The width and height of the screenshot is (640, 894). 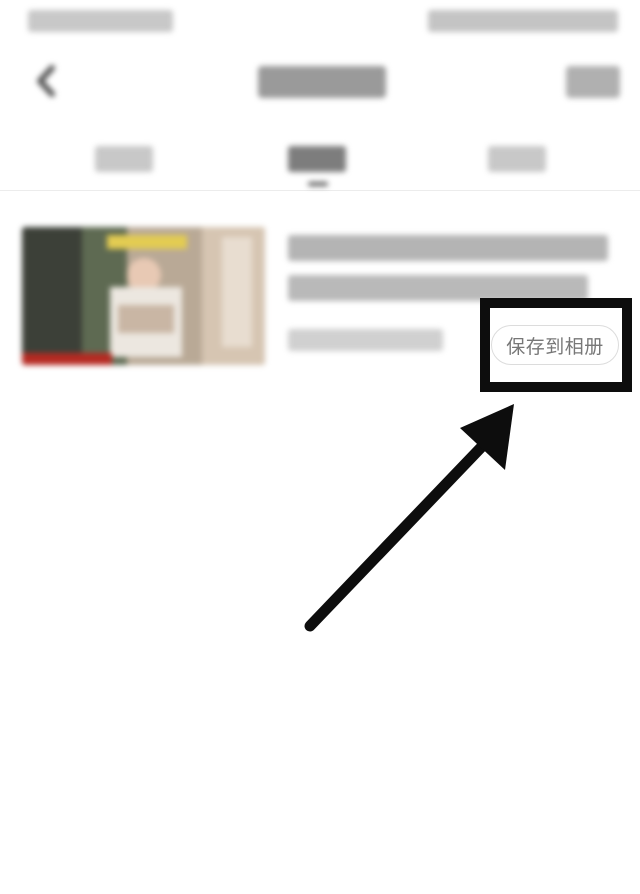 I want to click on page-title, so click(x=322, y=82).